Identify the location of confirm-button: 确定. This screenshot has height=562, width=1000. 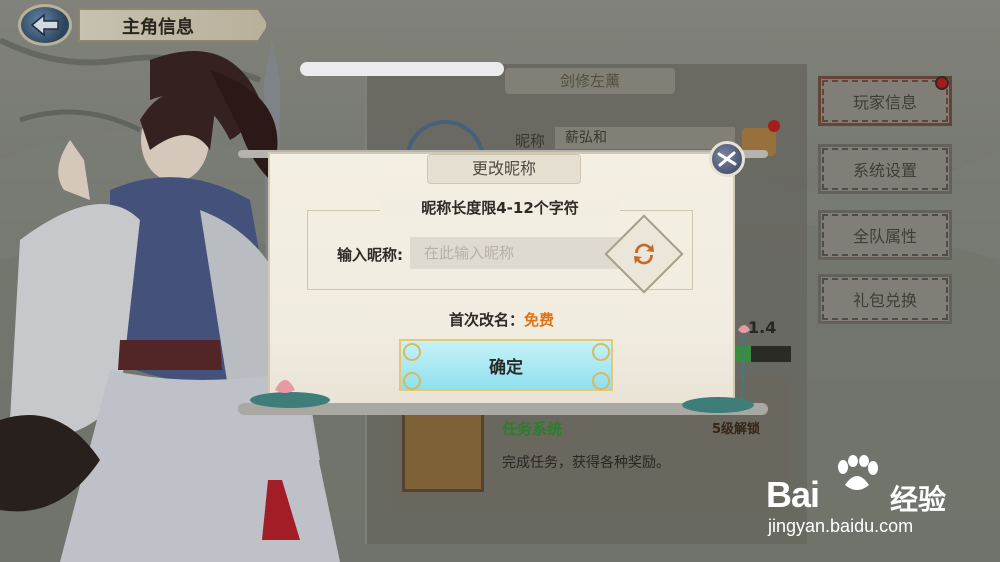
(506, 365).